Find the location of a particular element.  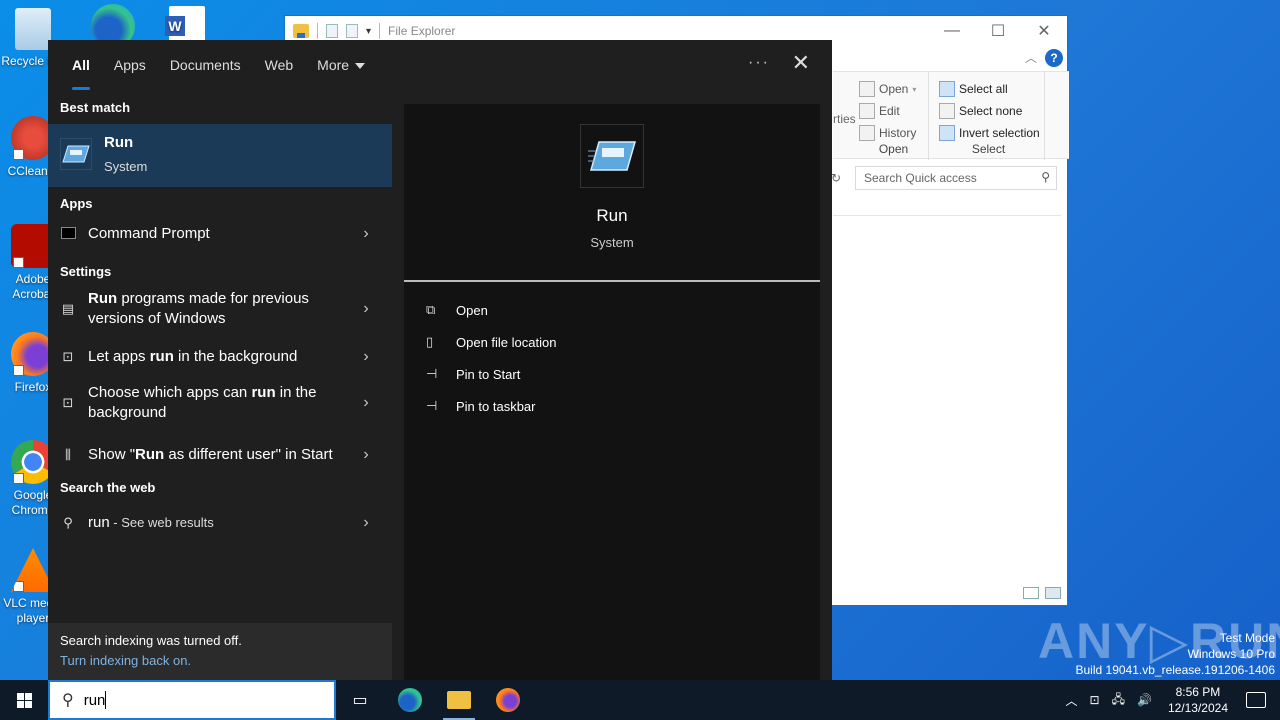

clock: 8:56 PM 12/13/2024 is located at coordinates (1198, 700).